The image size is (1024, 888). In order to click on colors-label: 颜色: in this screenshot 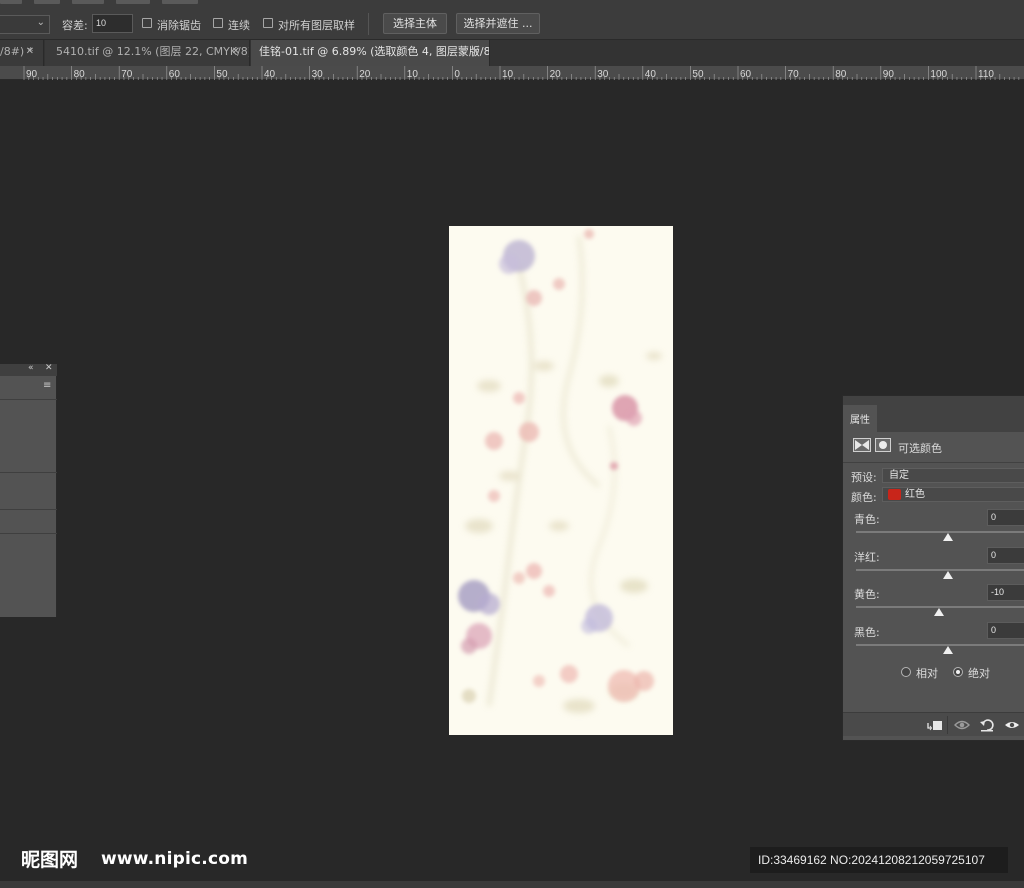, I will do `click(864, 497)`.